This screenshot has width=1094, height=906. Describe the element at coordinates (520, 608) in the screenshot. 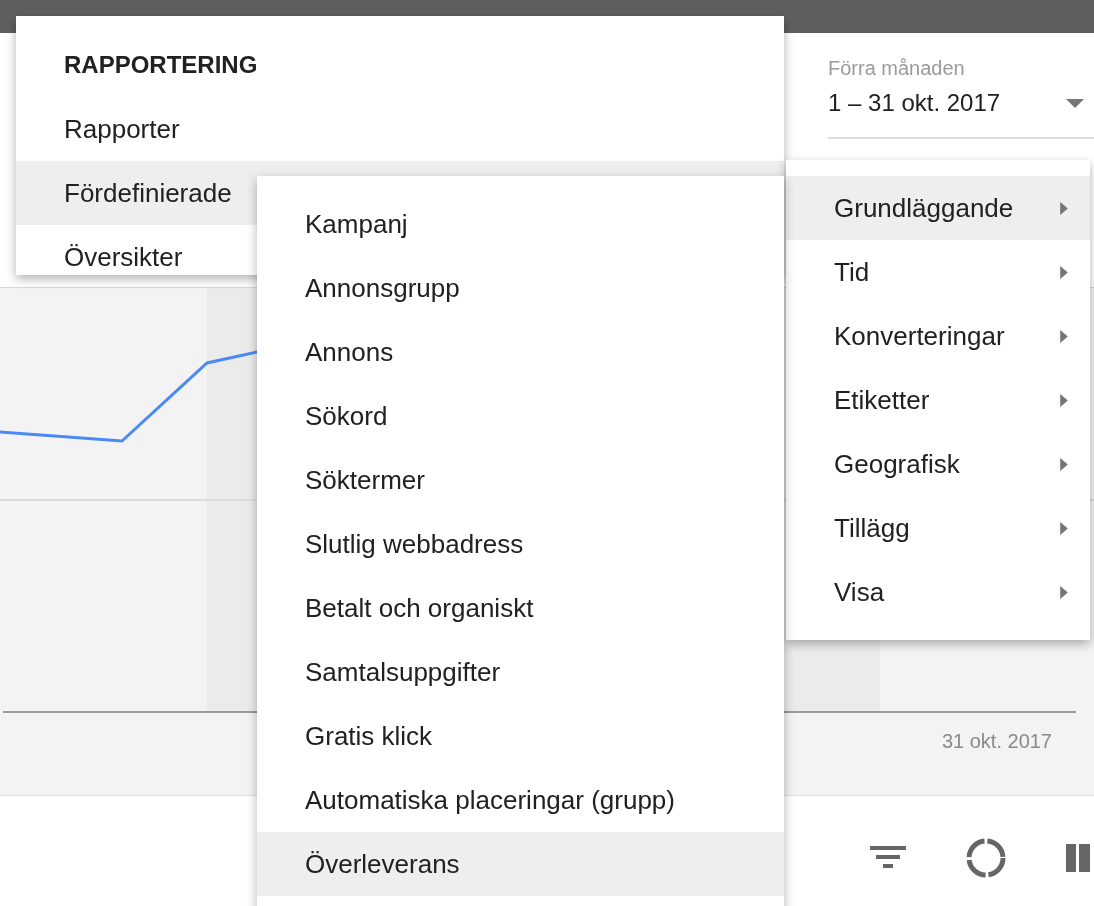

I see `menu-item: Betalt och organiskt` at that location.